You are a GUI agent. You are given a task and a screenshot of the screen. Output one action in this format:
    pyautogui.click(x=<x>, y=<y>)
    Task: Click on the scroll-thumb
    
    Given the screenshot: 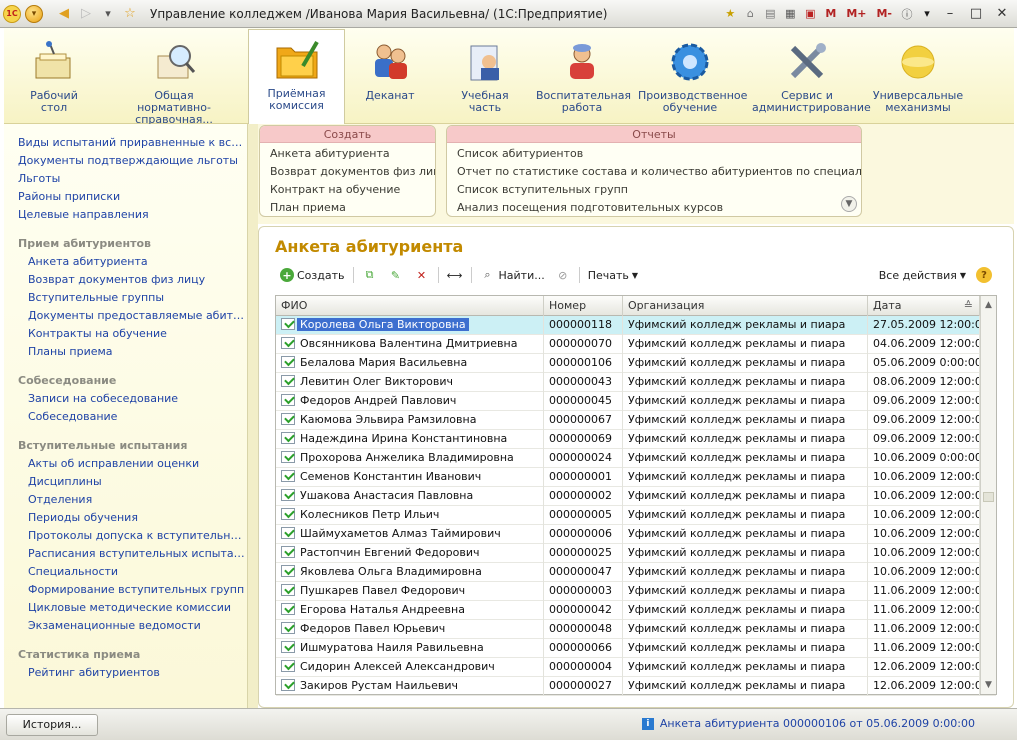 What is the action you would take?
    pyautogui.click(x=988, y=497)
    